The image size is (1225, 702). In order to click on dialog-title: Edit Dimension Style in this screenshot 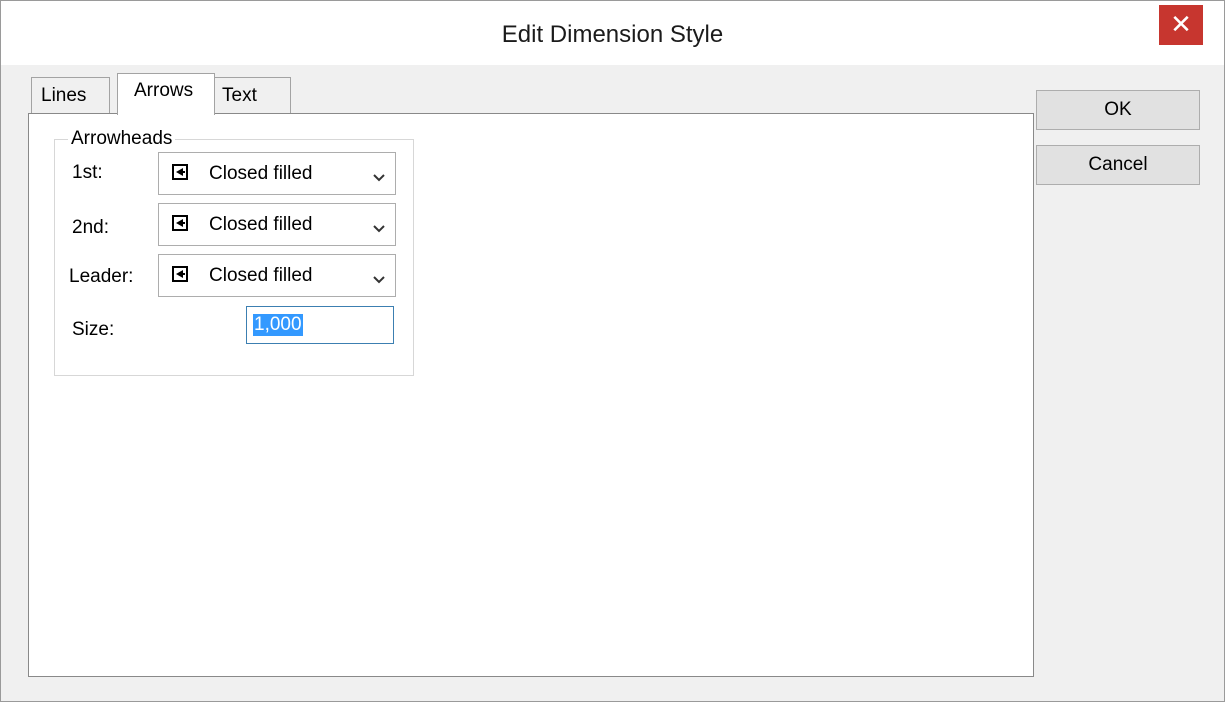, I will do `click(612, 34)`.